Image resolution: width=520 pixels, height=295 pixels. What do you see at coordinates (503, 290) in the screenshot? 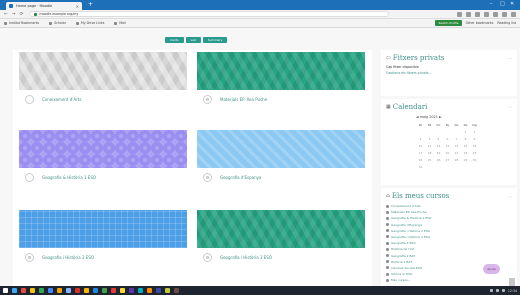
I see `battery-icon` at bounding box center [503, 290].